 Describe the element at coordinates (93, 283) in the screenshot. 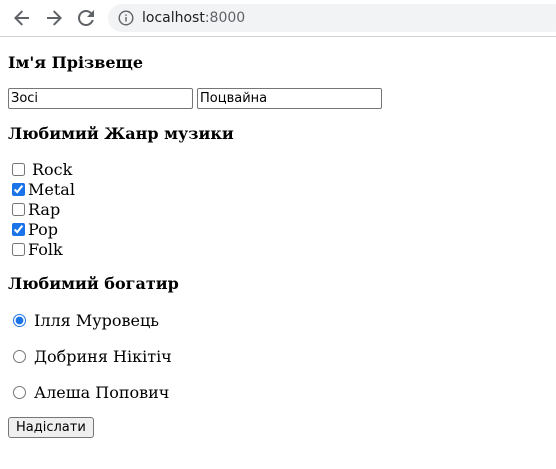

I see `hero-heading: Любимий богатир` at that location.